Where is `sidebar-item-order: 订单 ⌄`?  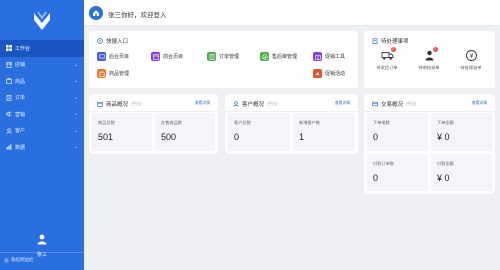 sidebar-item-order: 订单 ⌄ is located at coordinates (42, 98).